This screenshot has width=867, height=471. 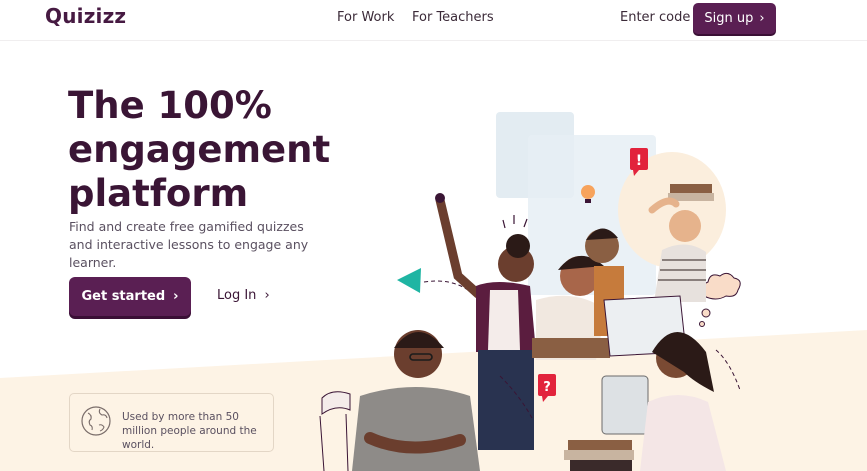 What do you see at coordinates (96, 421) in the screenshot?
I see `globe-icon` at bounding box center [96, 421].